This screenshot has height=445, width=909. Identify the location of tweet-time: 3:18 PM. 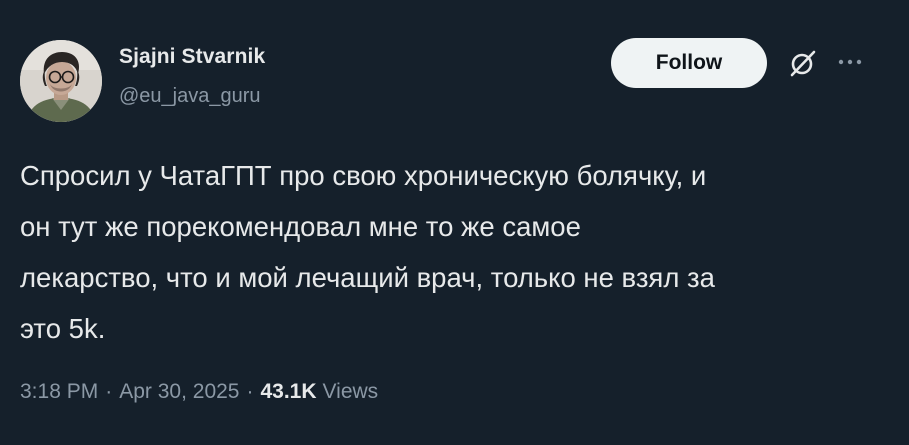
(59, 392).